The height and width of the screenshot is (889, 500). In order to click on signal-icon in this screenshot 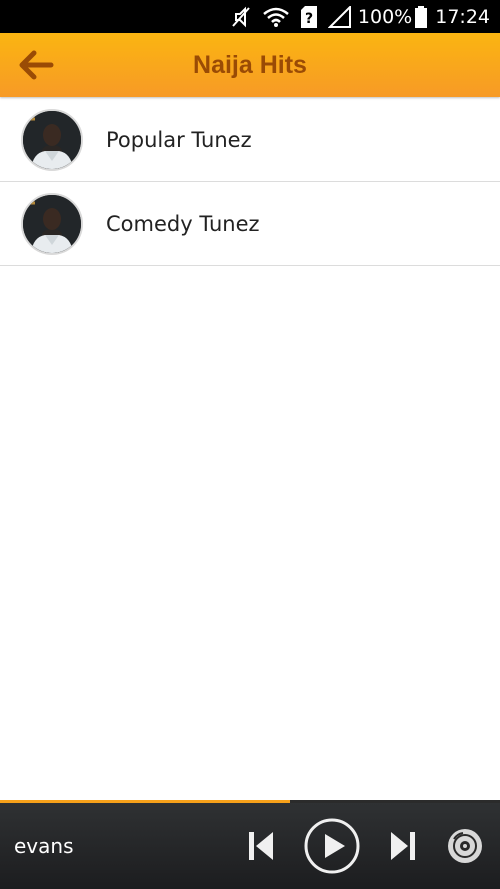, I will do `click(339, 16)`.